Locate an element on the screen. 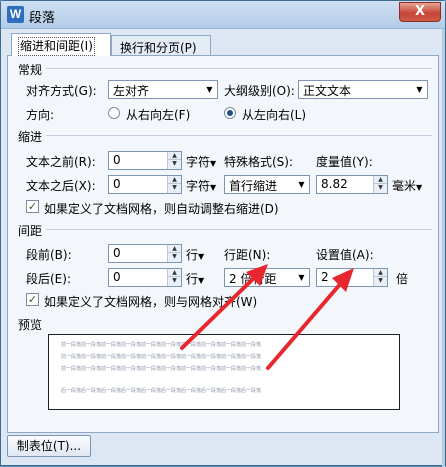 The image size is (446, 467). preview-line: 后一段落后一段落后一段落后一段落后一段落后一段落后一段落后一段落后一段落后一段落 is located at coordinates (161, 391).